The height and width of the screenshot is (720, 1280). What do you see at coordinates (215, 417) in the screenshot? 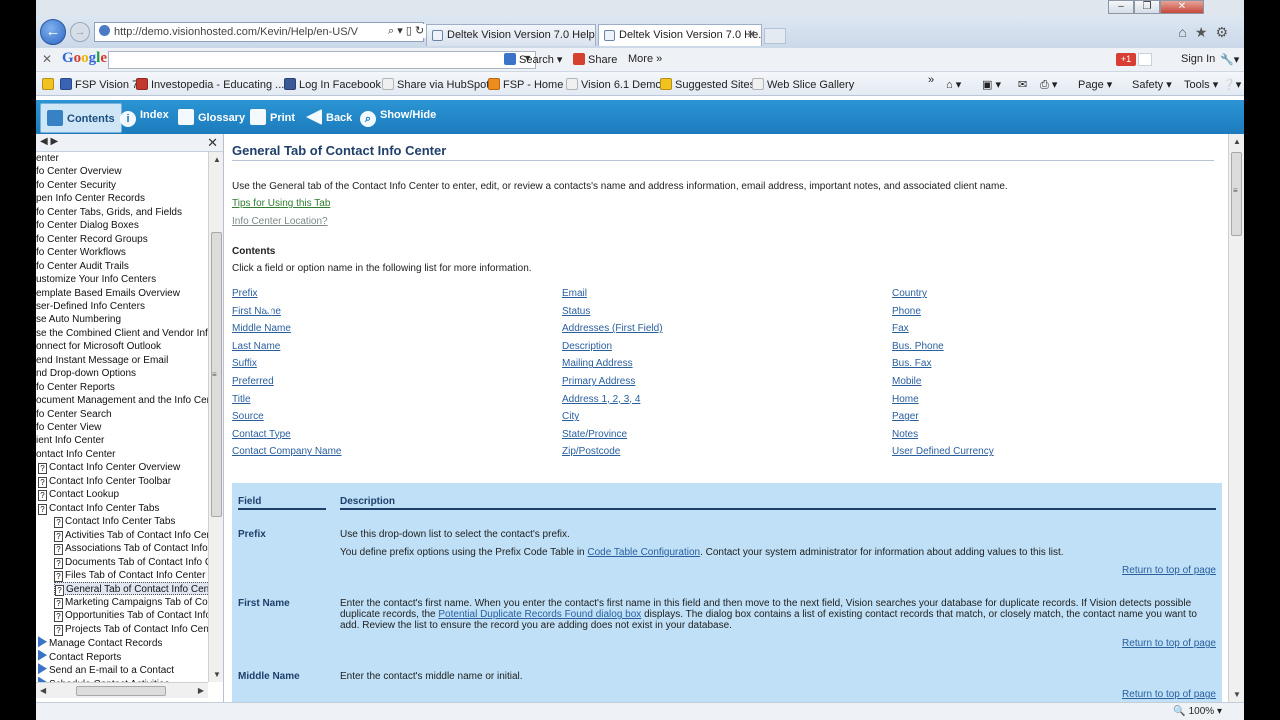
I see `toc-vertical-scrollbar: ▲ ≡ ▼` at bounding box center [215, 417].